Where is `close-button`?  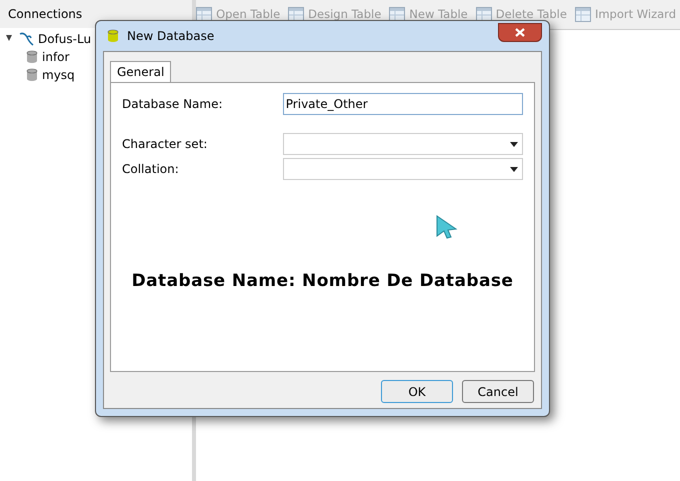 close-button is located at coordinates (520, 32).